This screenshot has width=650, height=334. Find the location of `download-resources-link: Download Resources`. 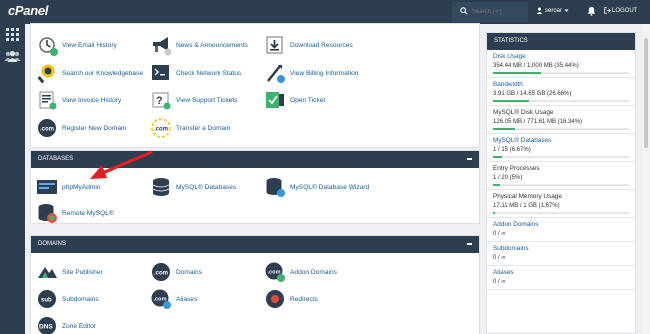

download-resources-link: Download Resources is located at coordinates (308, 45).